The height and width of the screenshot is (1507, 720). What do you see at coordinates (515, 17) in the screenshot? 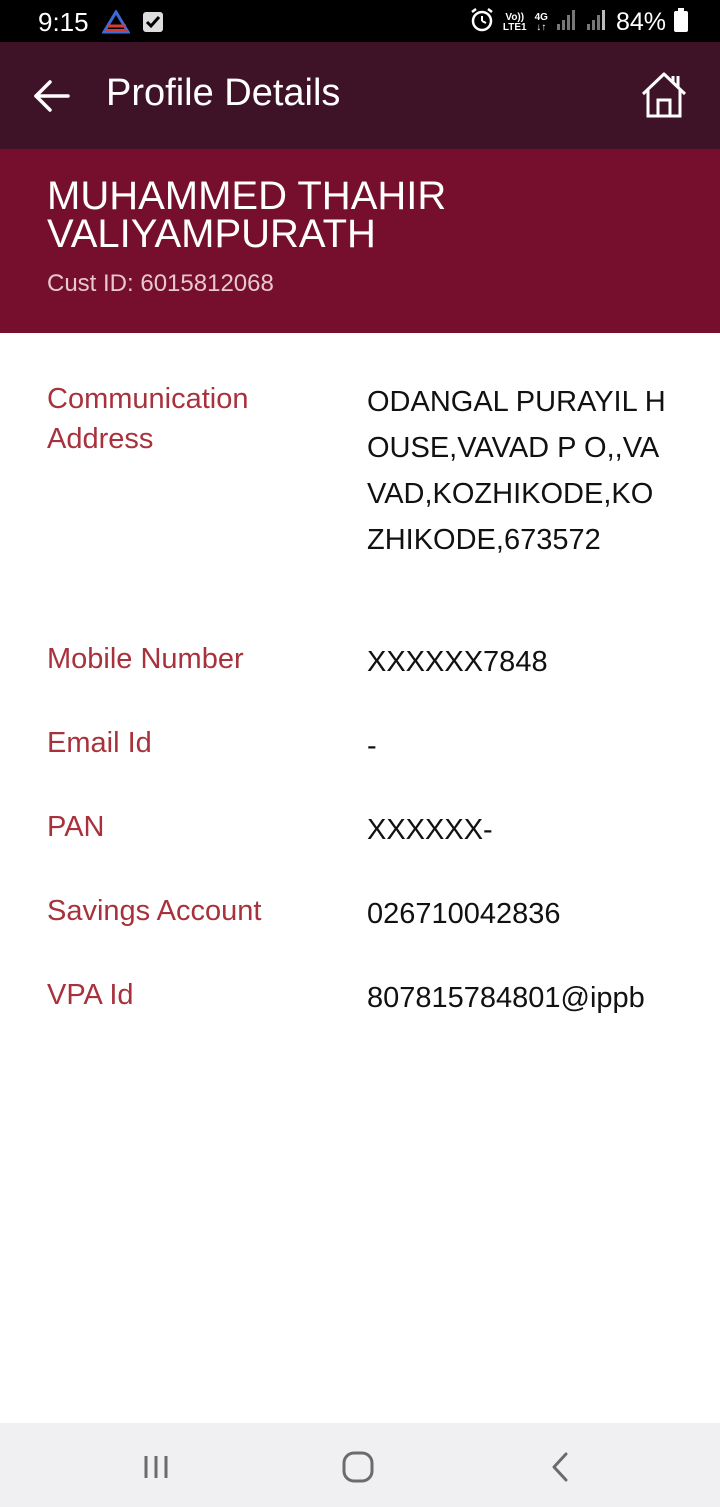
I see `volte-text: Vo))` at bounding box center [515, 17].